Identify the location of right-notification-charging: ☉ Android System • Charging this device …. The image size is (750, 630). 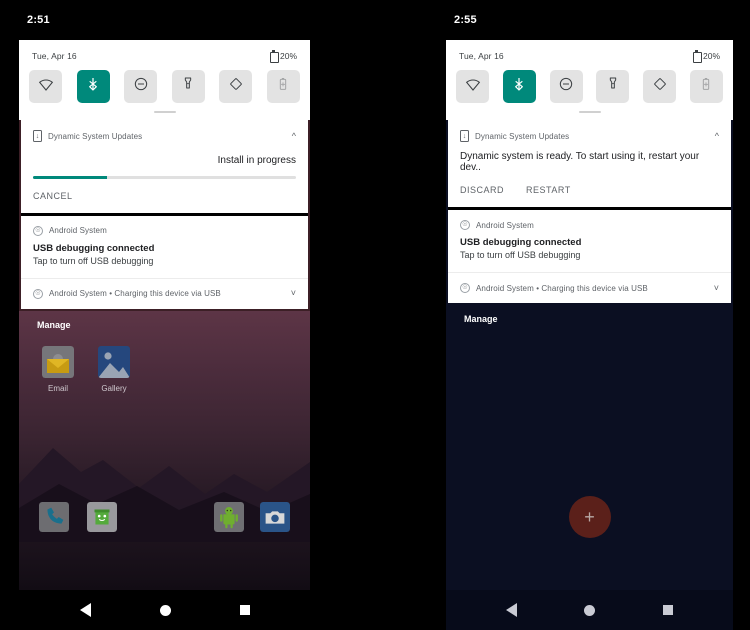
(589, 288).